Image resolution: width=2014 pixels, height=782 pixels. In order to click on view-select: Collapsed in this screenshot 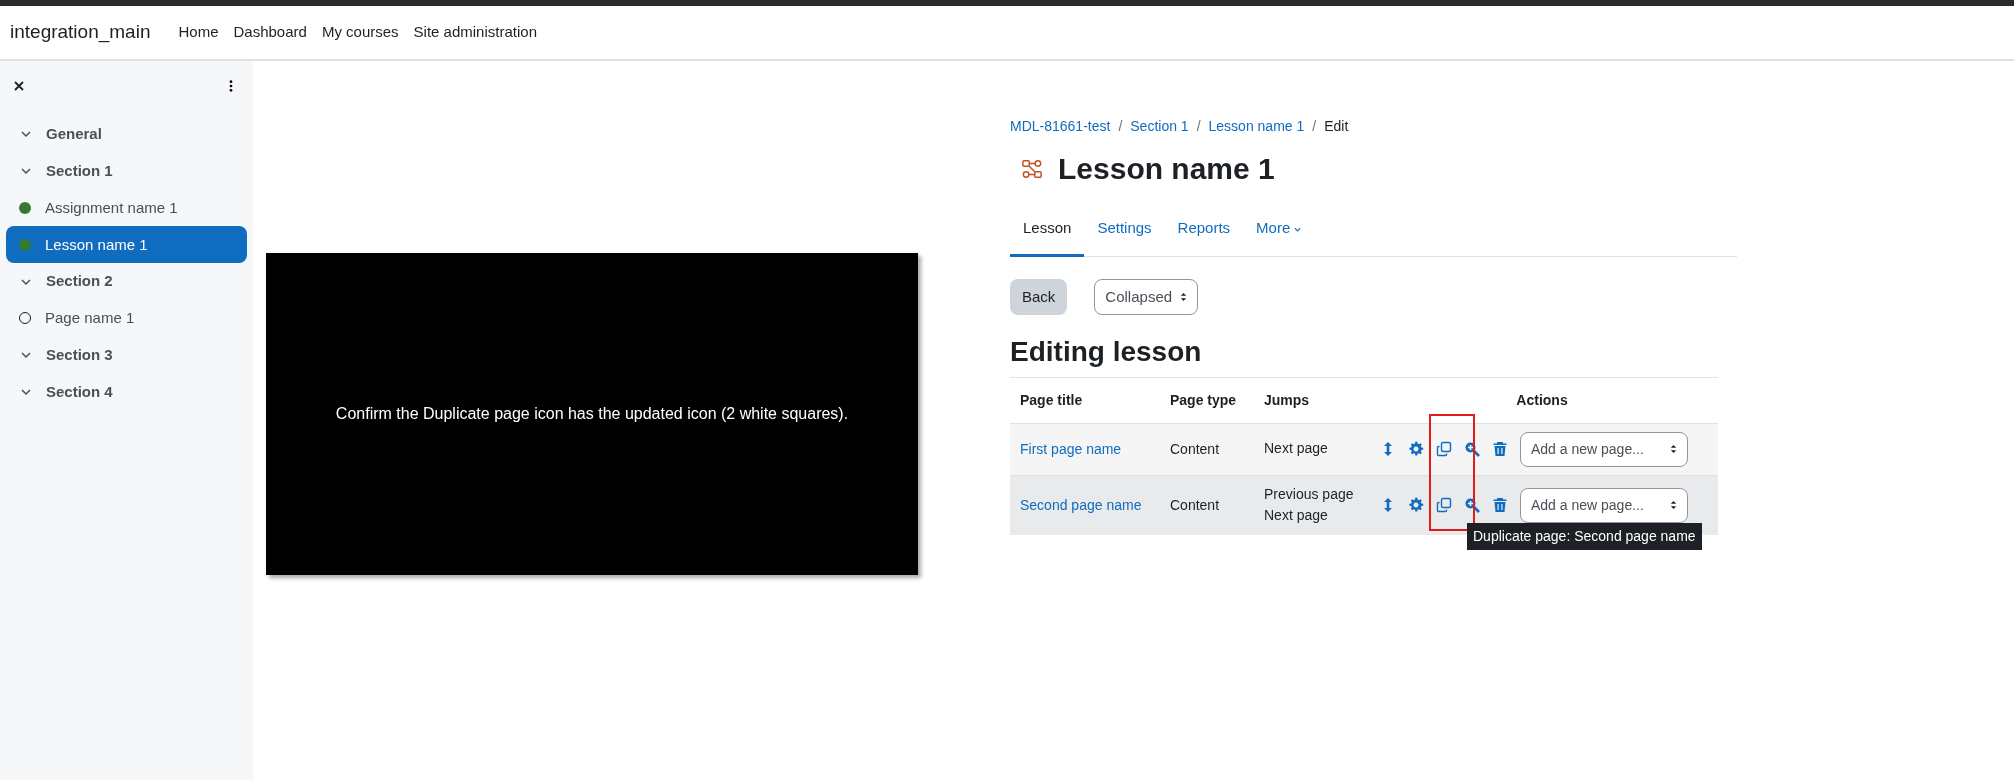, I will do `click(1146, 296)`.